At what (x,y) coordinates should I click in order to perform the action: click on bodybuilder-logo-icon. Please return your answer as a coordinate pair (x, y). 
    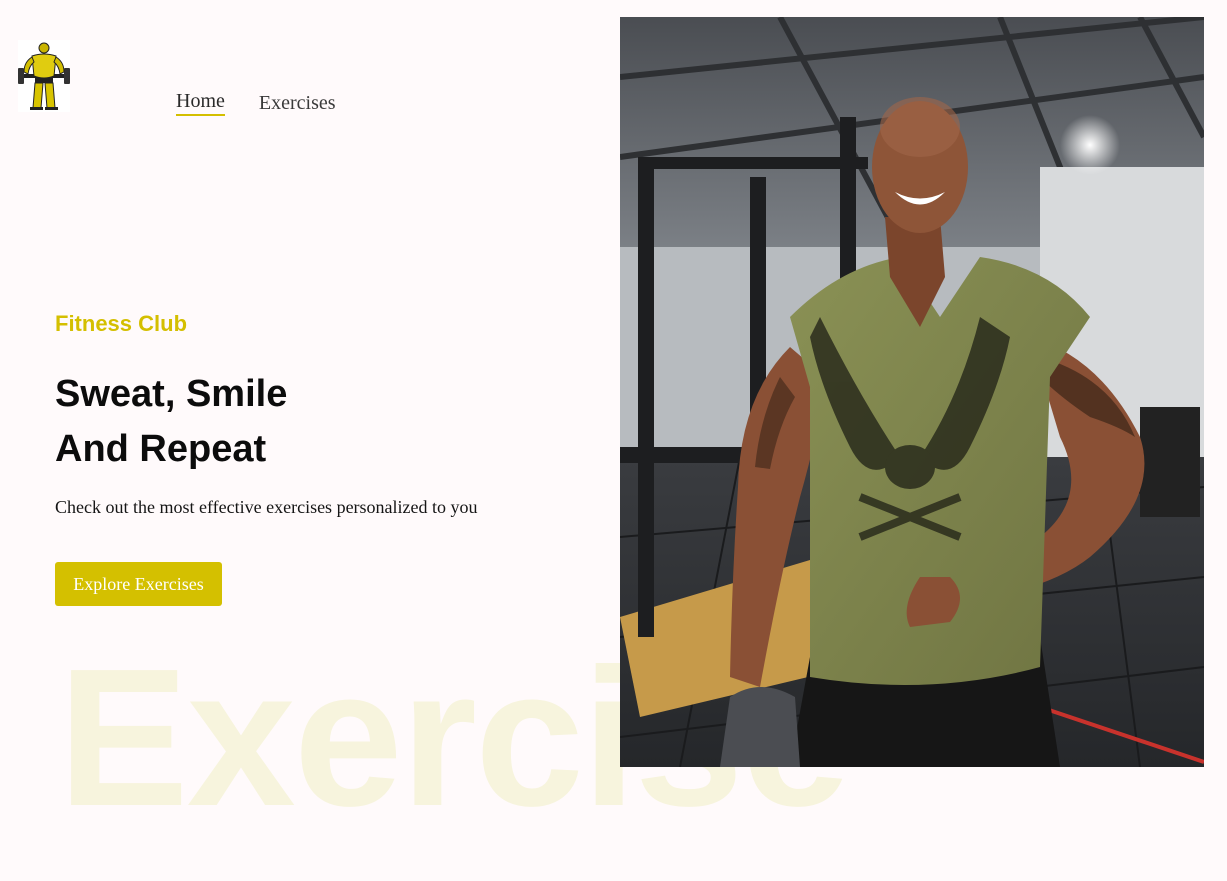
    Looking at the image, I should click on (44, 76).